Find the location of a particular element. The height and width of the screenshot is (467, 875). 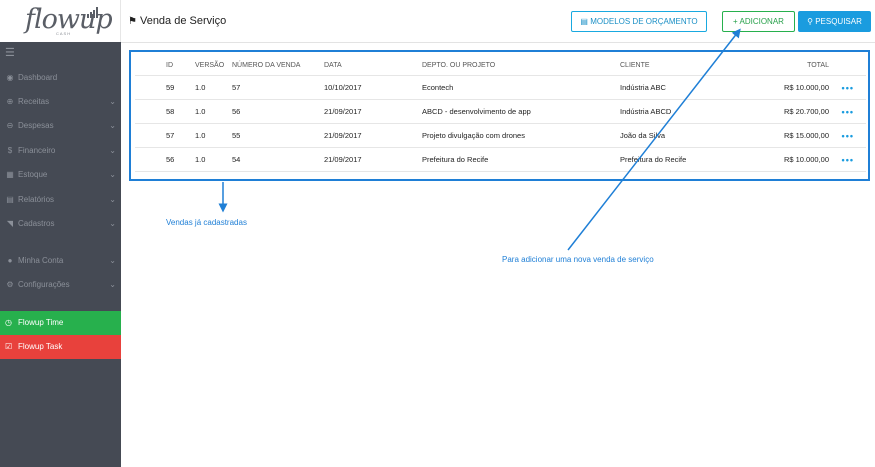

sidebar-item-label: Receitas is located at coordinates (34, 101).